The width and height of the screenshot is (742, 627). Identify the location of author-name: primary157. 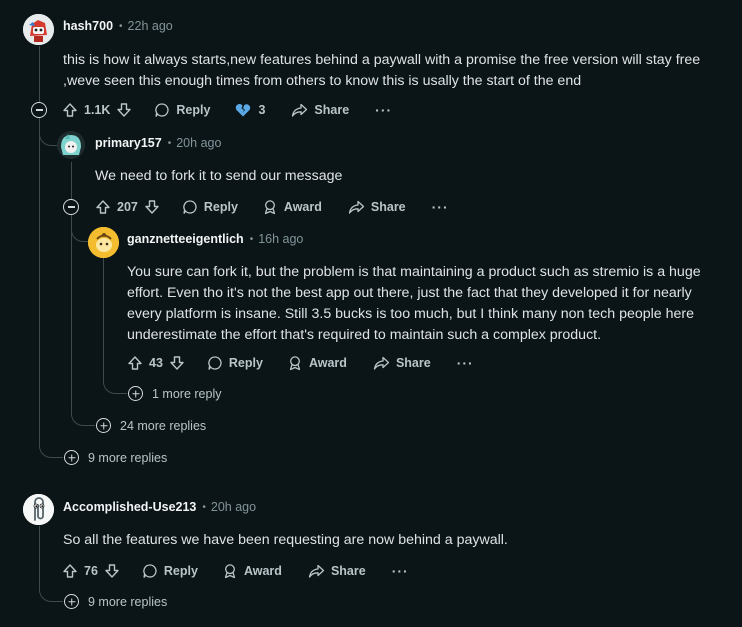
(128, 143).